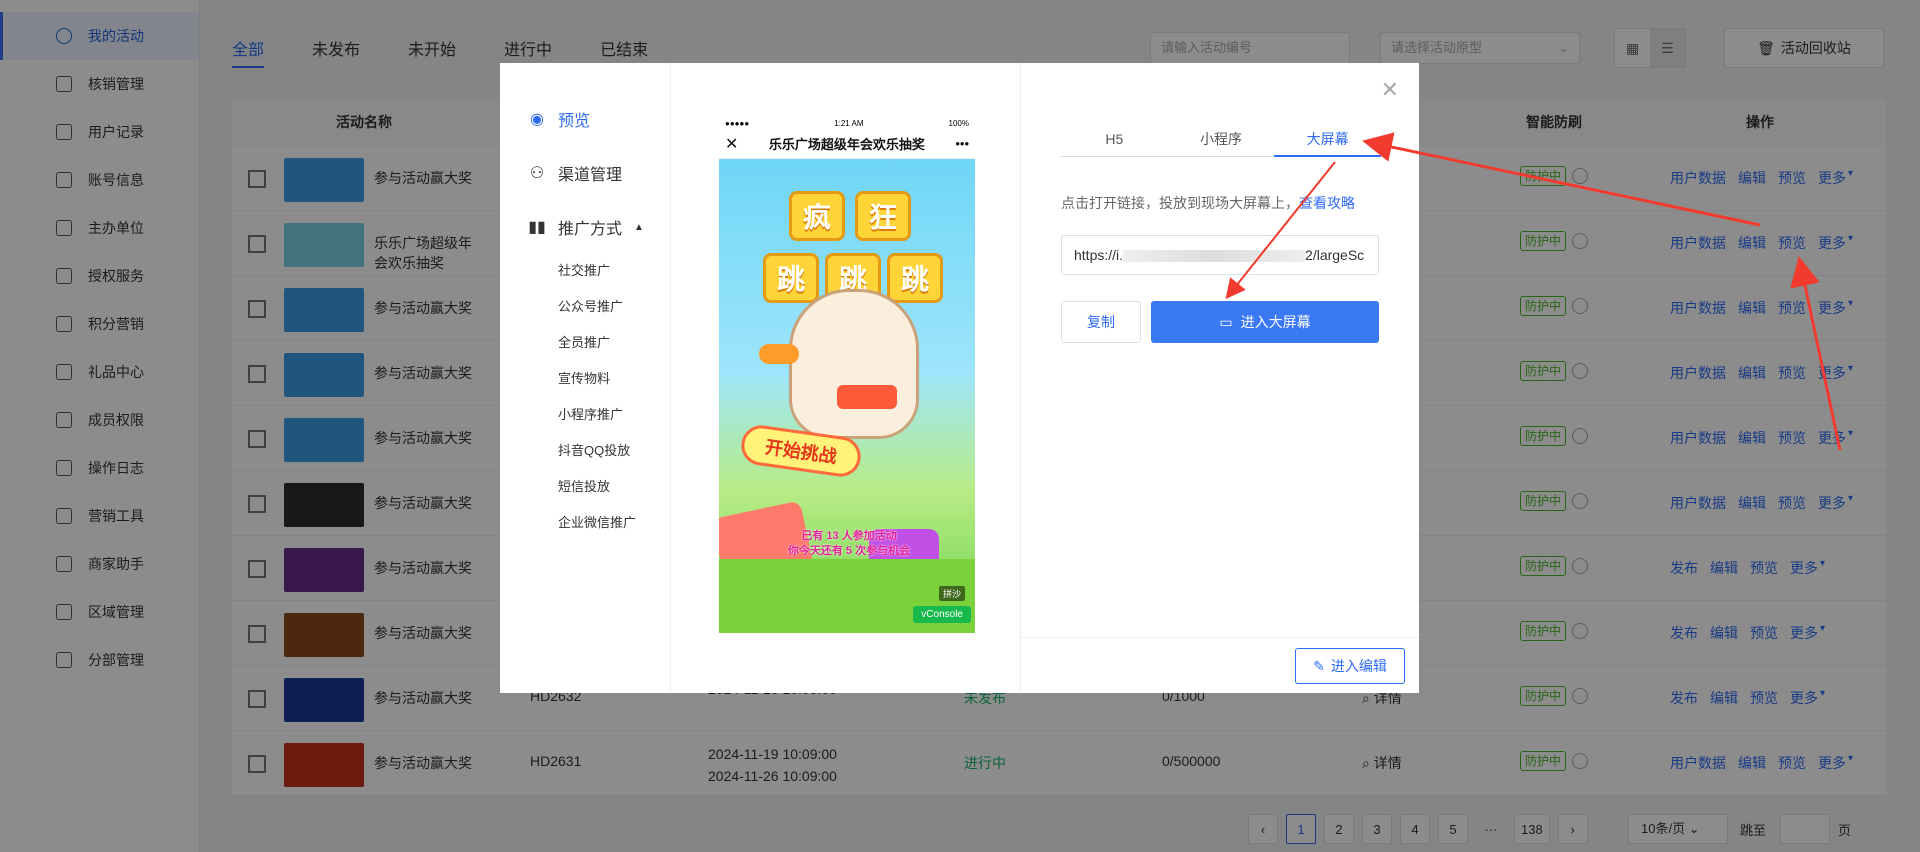  What do you see at coordinates (1816, 353) in the screenshot?
I see `arrow-to-preview-link` at bounding box center [1816, 353].